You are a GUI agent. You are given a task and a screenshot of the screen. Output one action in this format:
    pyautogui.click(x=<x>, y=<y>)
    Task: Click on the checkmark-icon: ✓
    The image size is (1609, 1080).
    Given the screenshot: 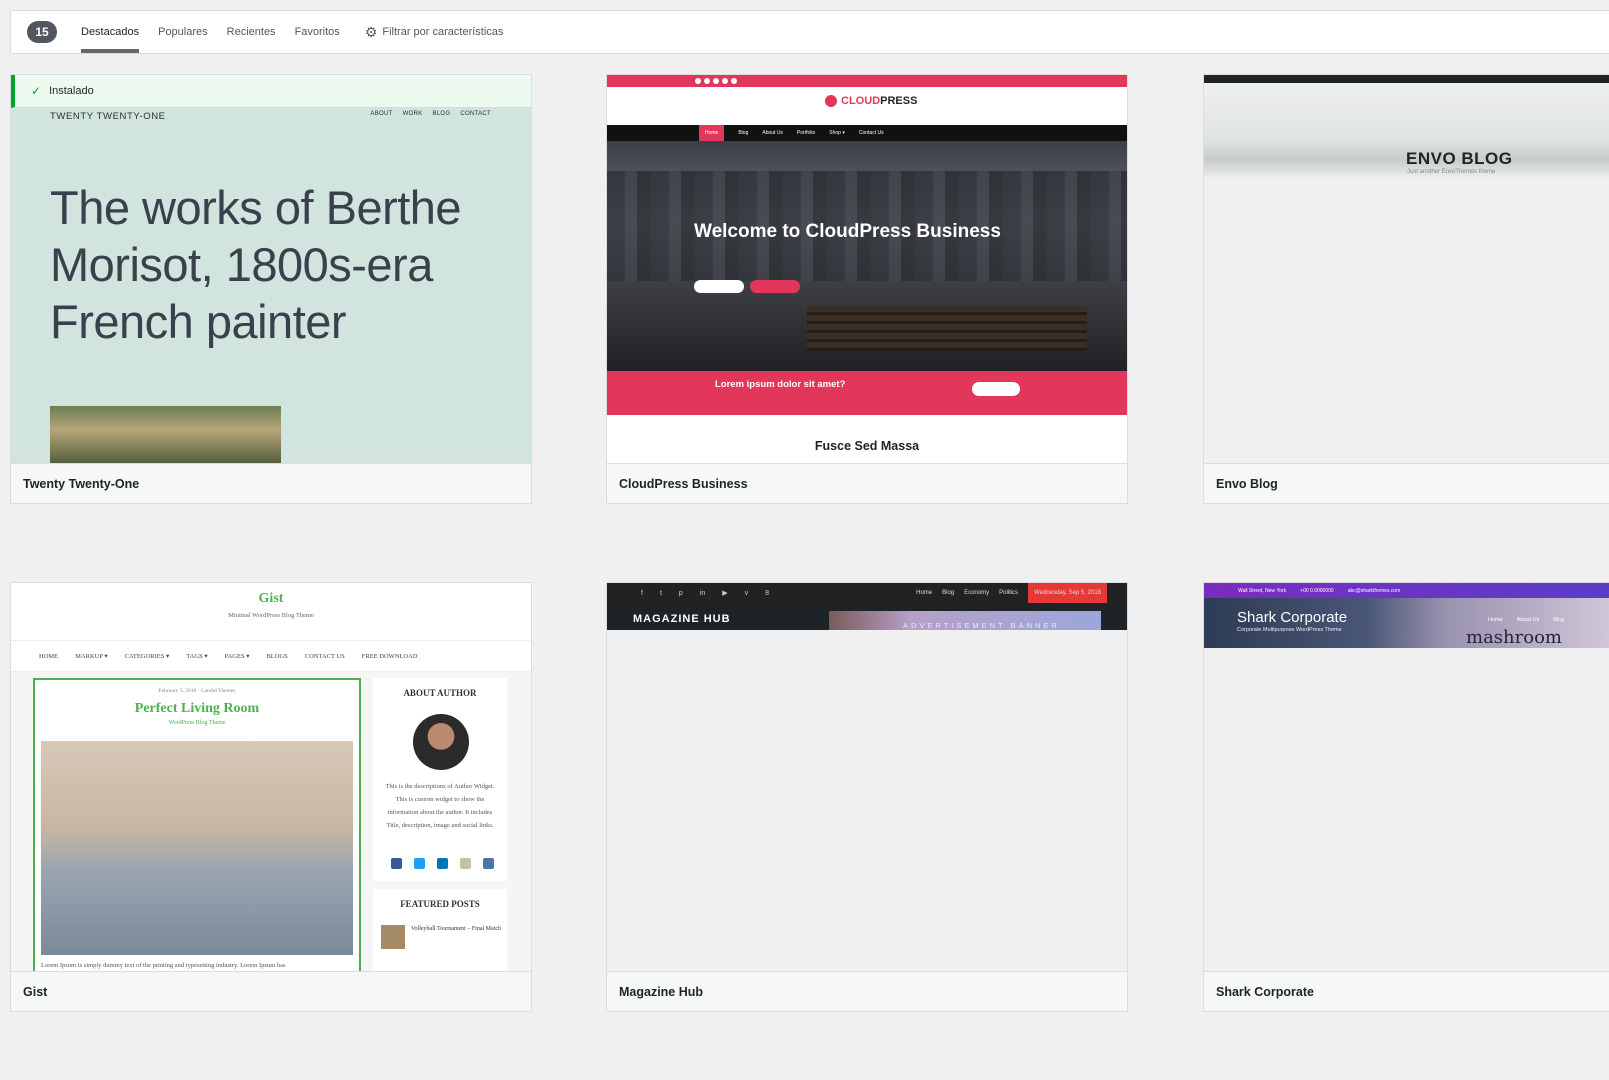 What is the action you would take?
    pyautogui.click(x=36, y=91)
    